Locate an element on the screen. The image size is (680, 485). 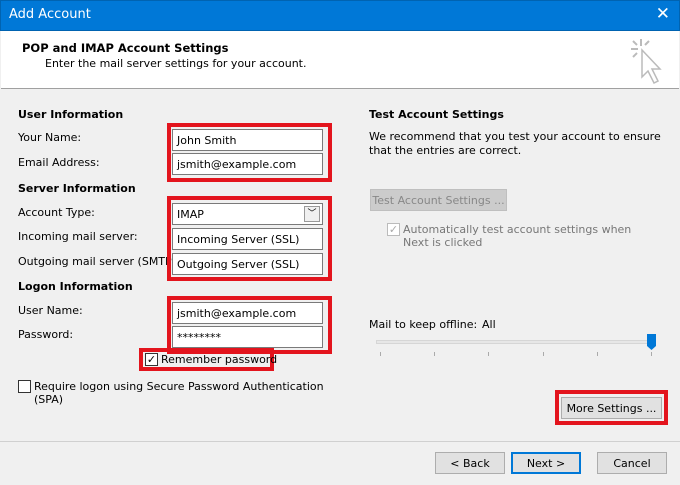
offline-value: All is located at coordinates (489, 324).